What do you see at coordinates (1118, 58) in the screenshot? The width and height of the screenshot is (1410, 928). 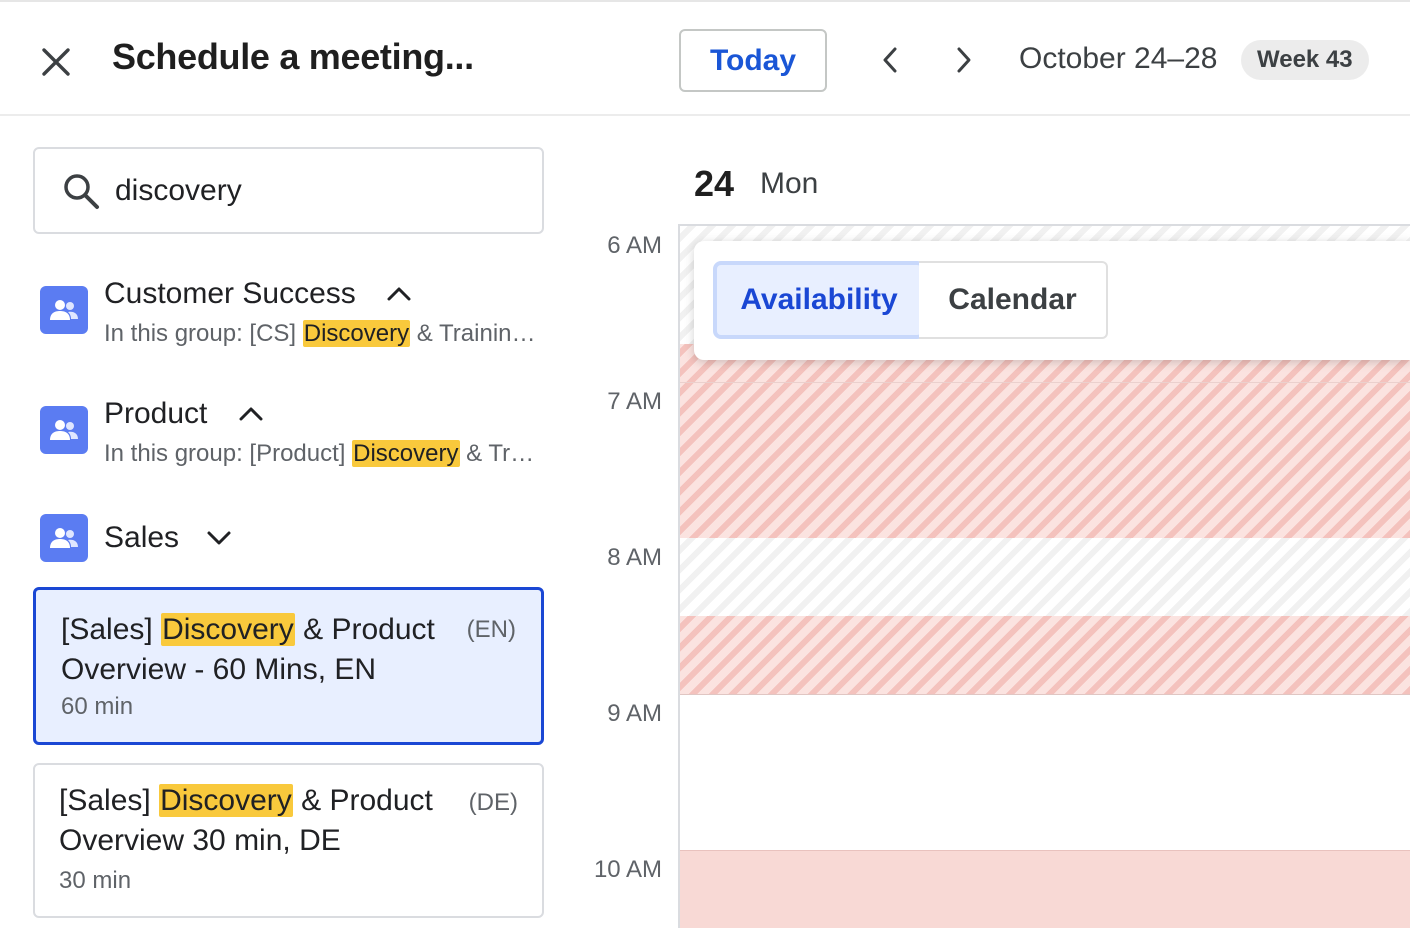 I see `date-range: October 24–28` at bounding box center [1118, 58].